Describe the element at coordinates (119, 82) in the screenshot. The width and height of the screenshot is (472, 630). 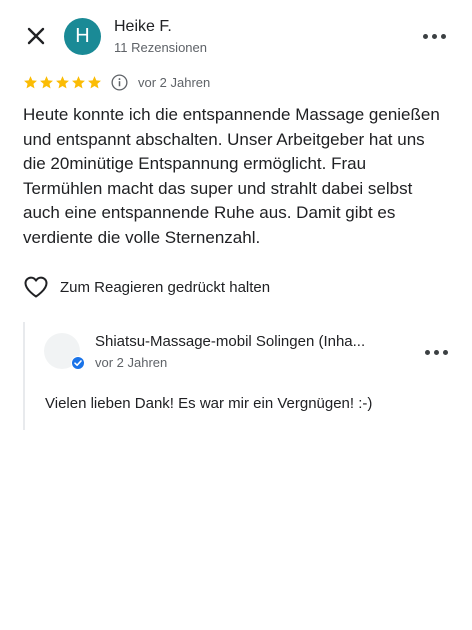
I see `info-icon` at that location.